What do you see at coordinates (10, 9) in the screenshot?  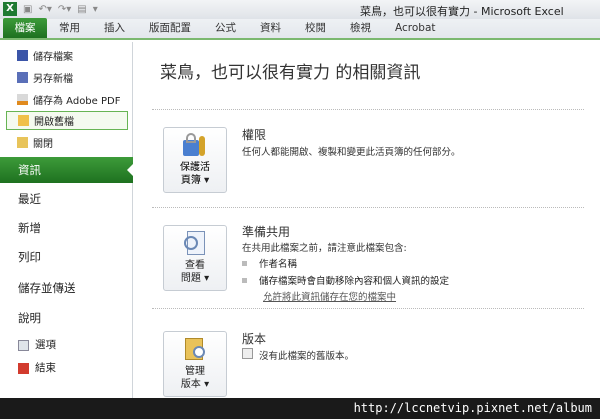 I see `excel-logo-icon: X` at bounding box center [10, 9].